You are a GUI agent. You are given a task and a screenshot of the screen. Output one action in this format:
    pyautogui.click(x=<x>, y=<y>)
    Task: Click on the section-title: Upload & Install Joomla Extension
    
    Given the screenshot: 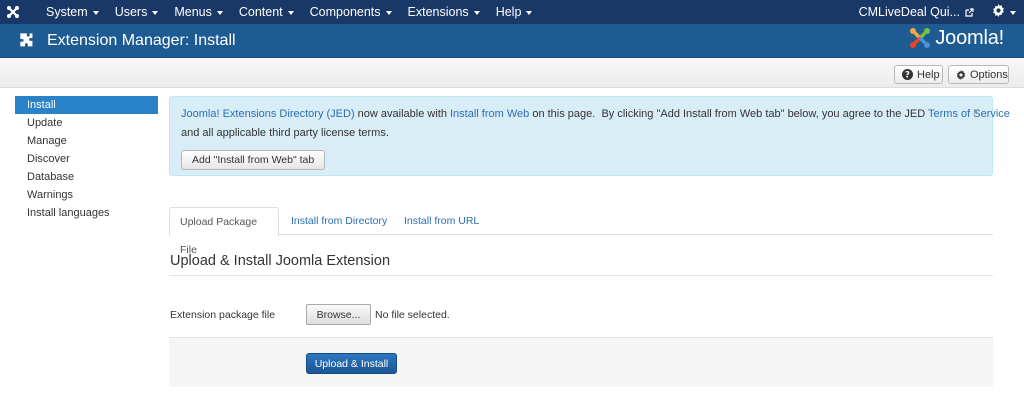 What is the action you would take?
    pyautogui.click(x=280, y=261)
    